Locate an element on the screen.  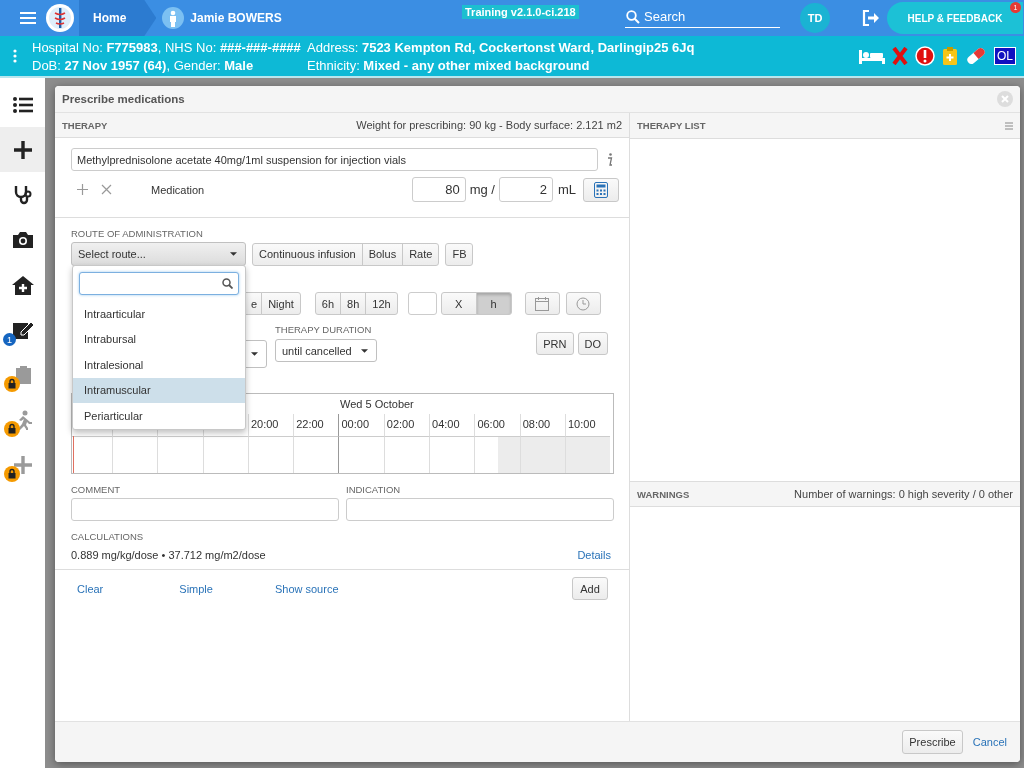
field-label: COMMENT is located at coordinates (96, 489).